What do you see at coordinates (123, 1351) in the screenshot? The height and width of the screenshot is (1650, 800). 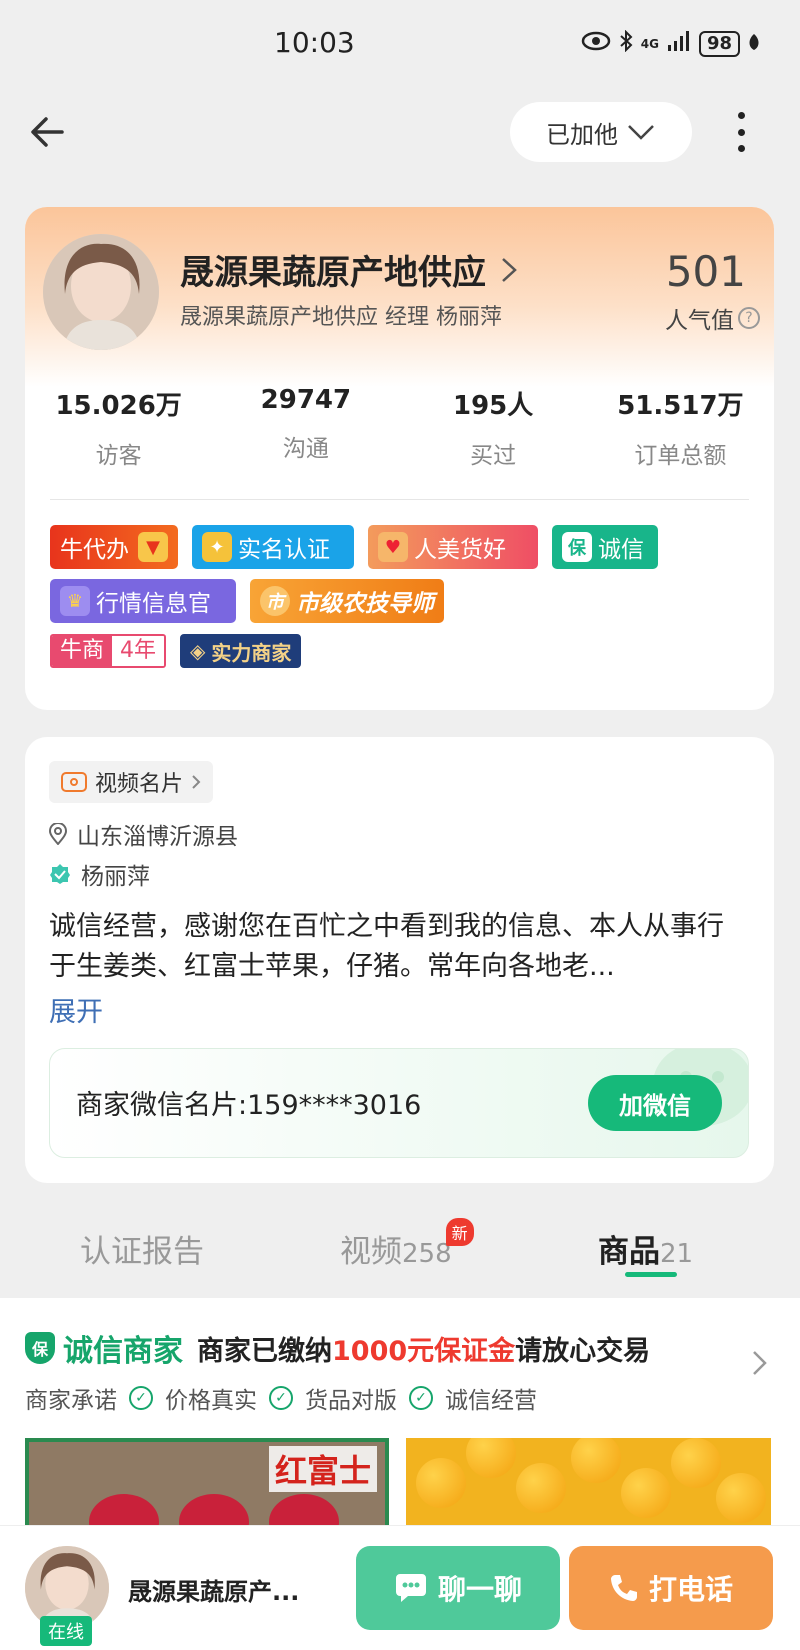 I see `guarantee-title: 诚信商家` at bounding box center [123, 1351].